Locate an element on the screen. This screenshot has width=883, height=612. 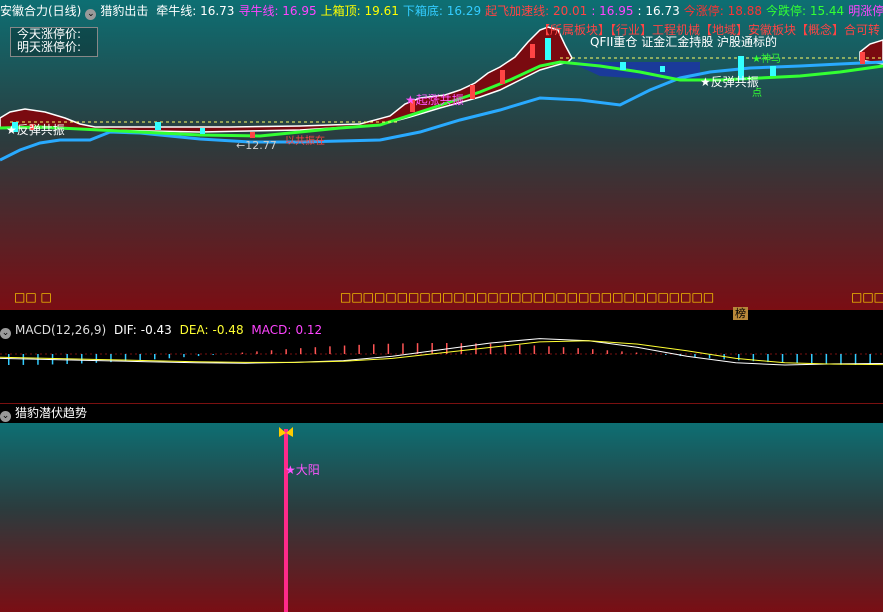
trend-title: 猎豹潜伏趋势 is located at coordinates (51, 413).